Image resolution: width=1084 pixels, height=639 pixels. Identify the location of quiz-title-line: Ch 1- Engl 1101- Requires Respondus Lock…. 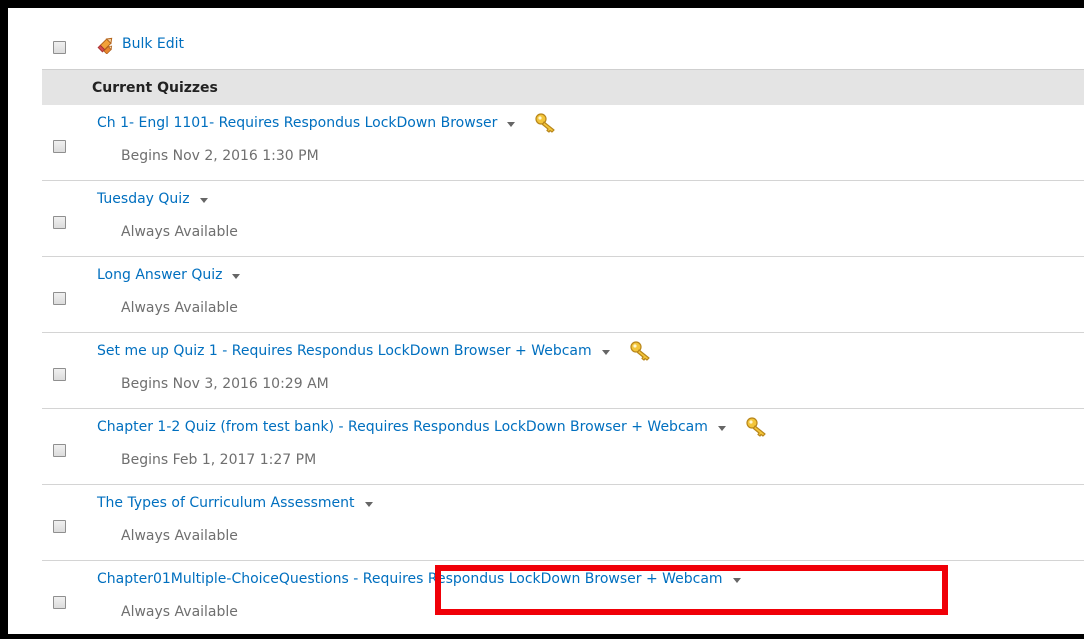
(328, 123).